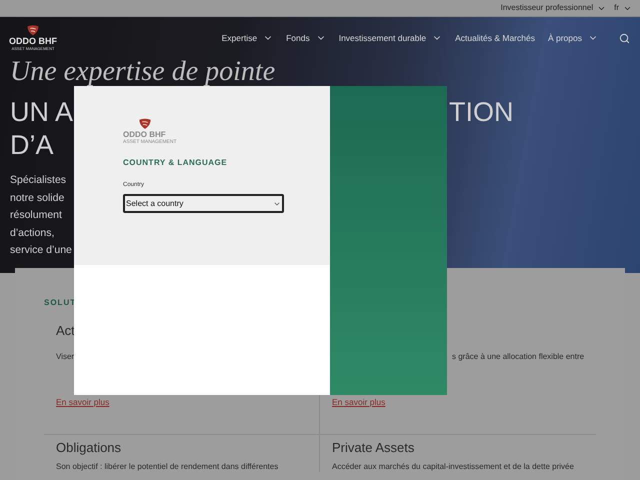  What do you see at coordinates (66, 357) in the screenshot?
I see `card-text: Viser` at bounding box center [66, 357].